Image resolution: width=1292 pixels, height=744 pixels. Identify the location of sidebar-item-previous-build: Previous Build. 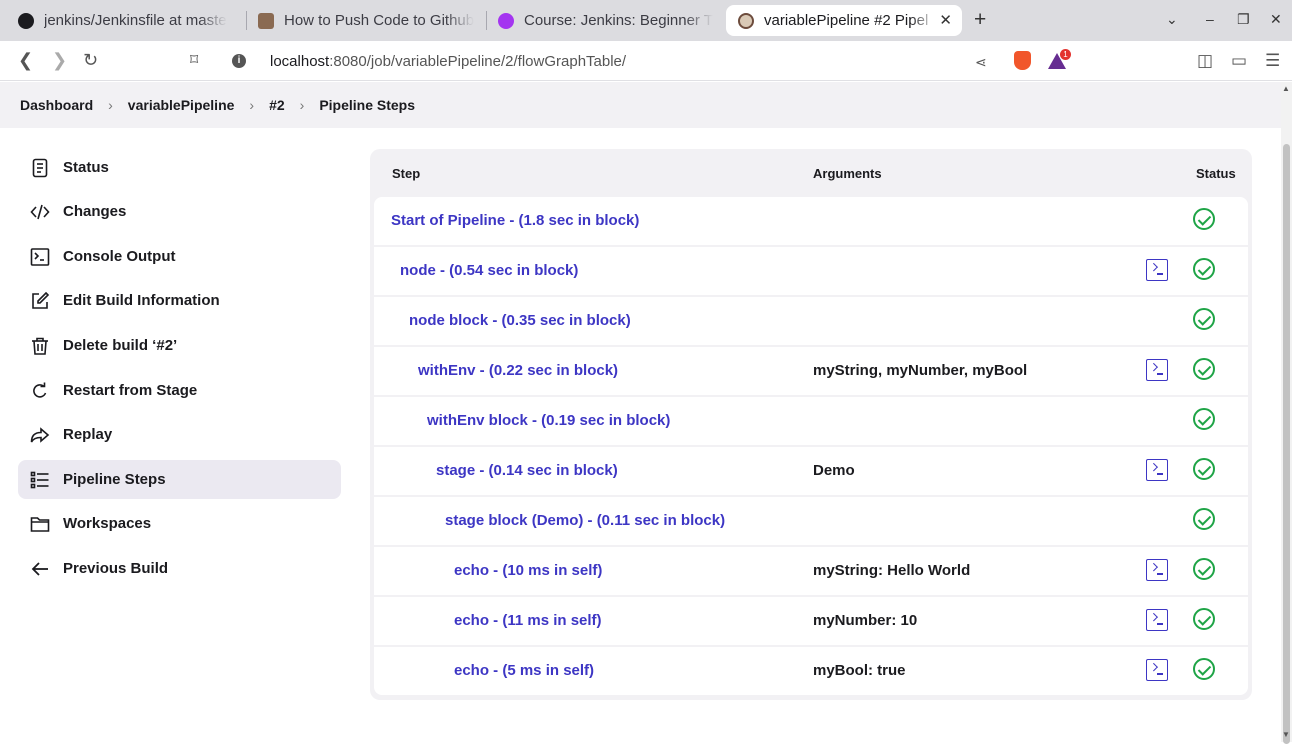
(179, 568).